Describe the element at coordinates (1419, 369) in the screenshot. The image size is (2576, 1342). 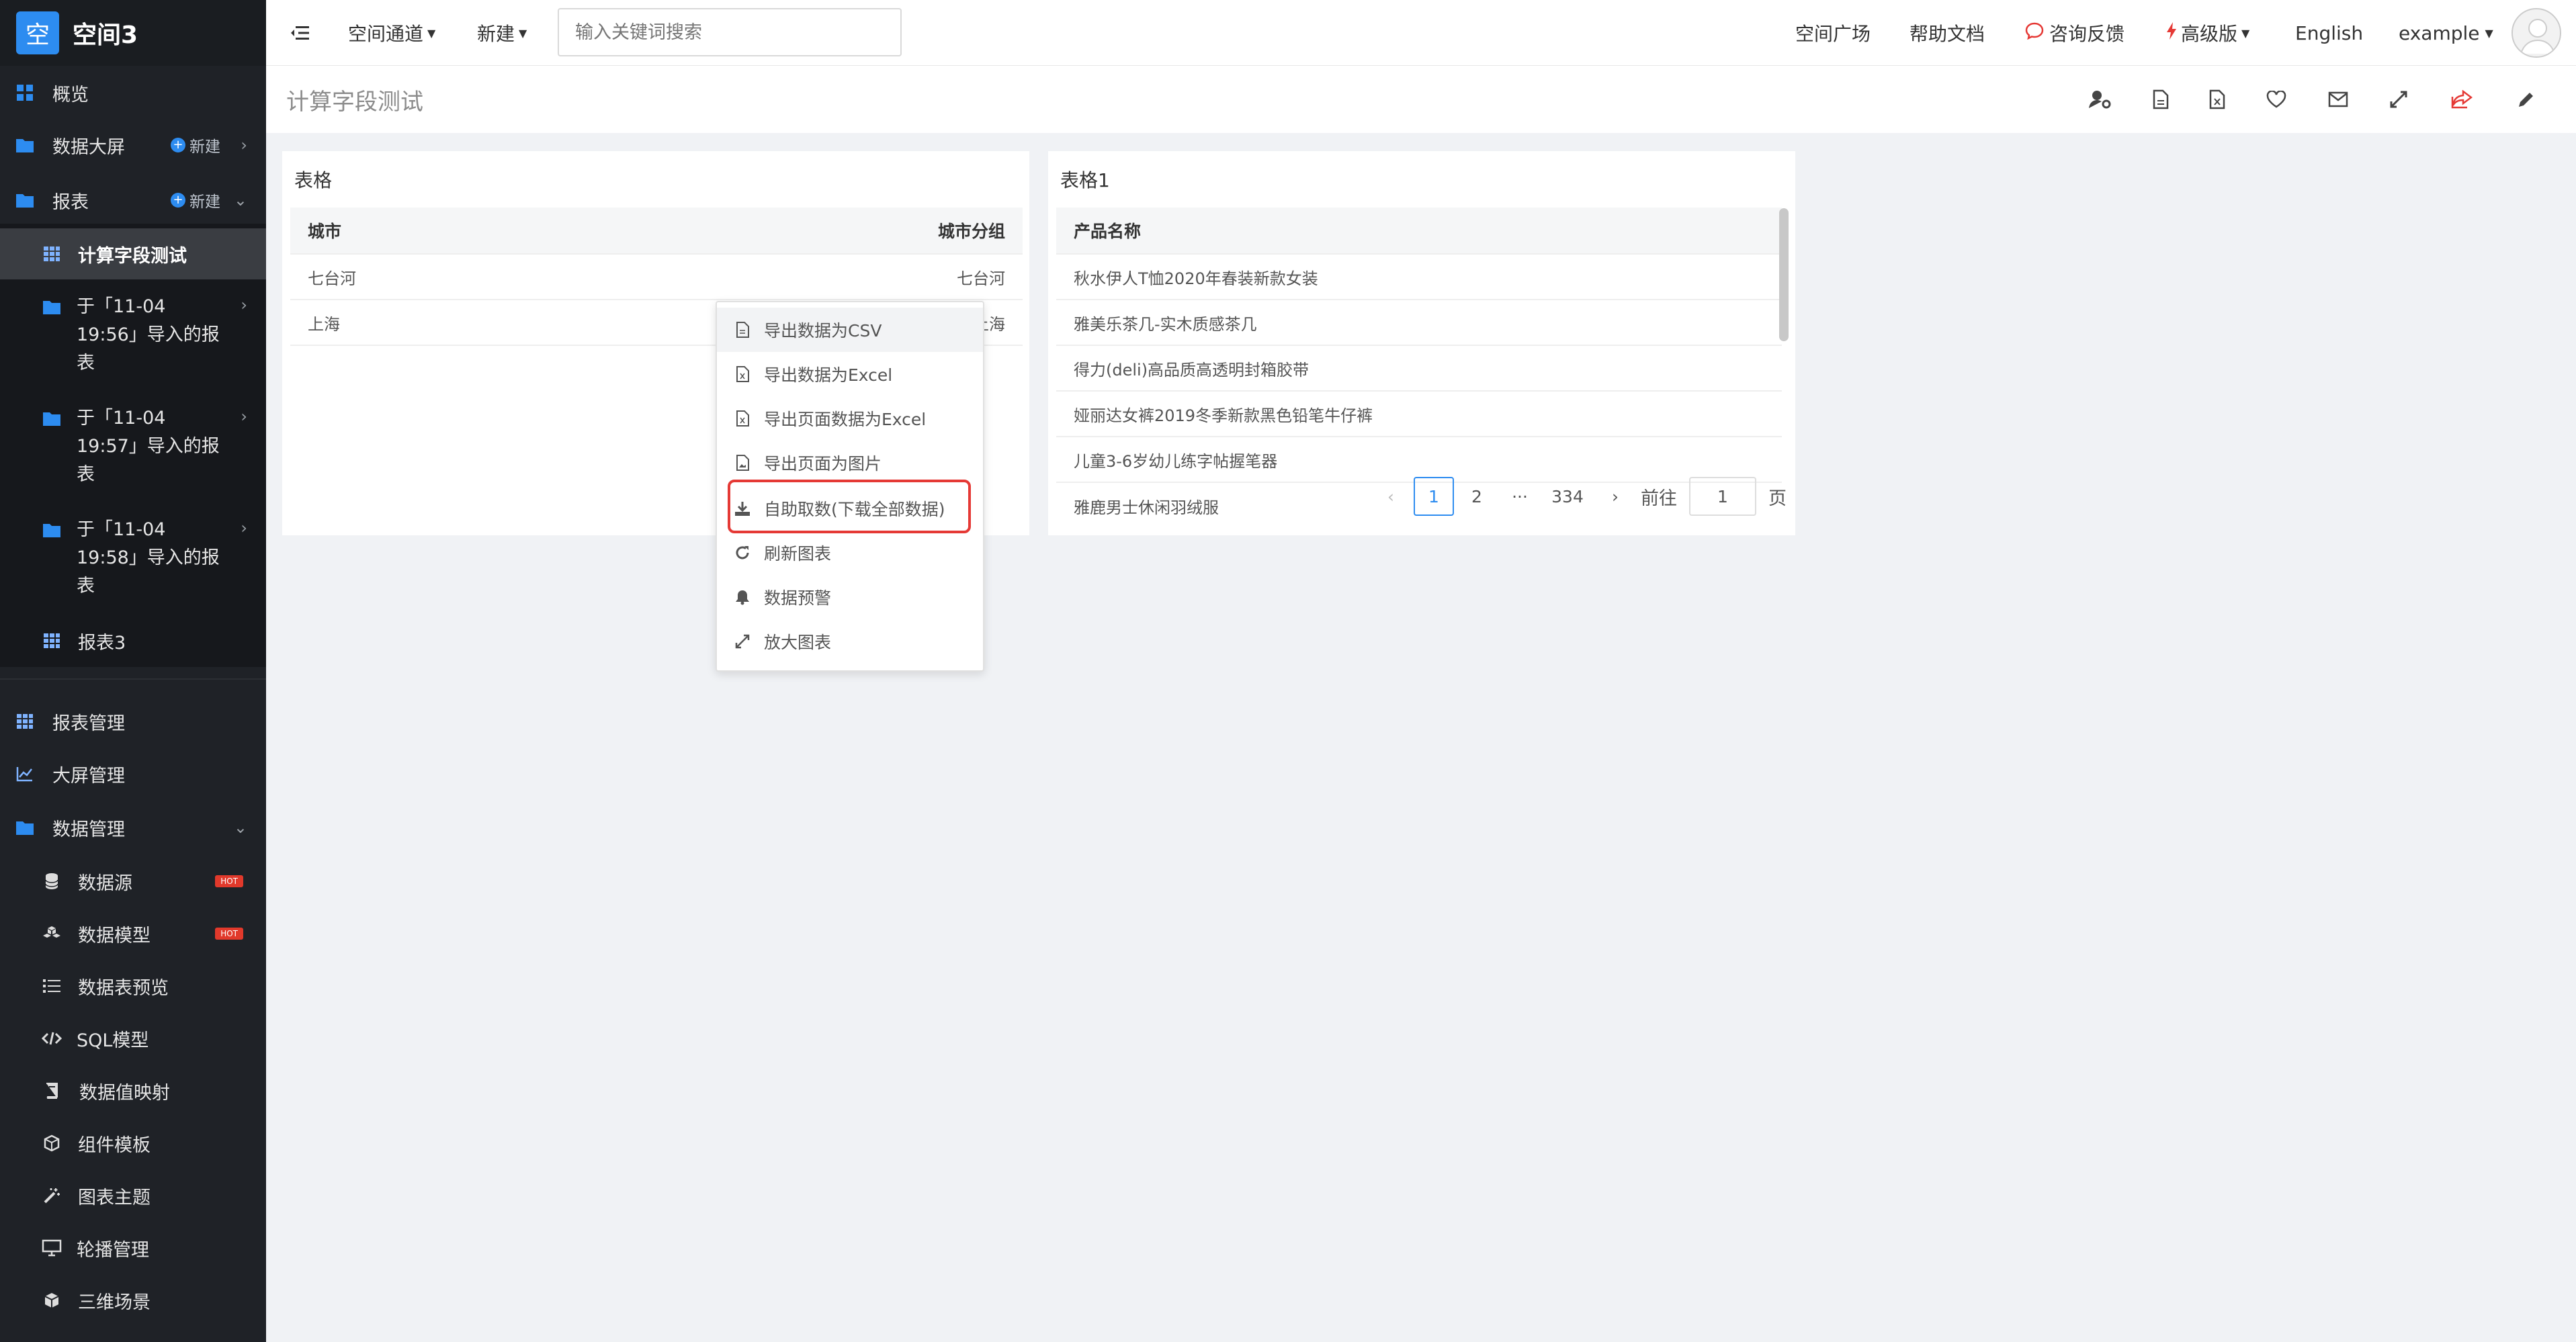
I see `table-row: 得力(deli)高品质高透明封箱胶带` at that location.